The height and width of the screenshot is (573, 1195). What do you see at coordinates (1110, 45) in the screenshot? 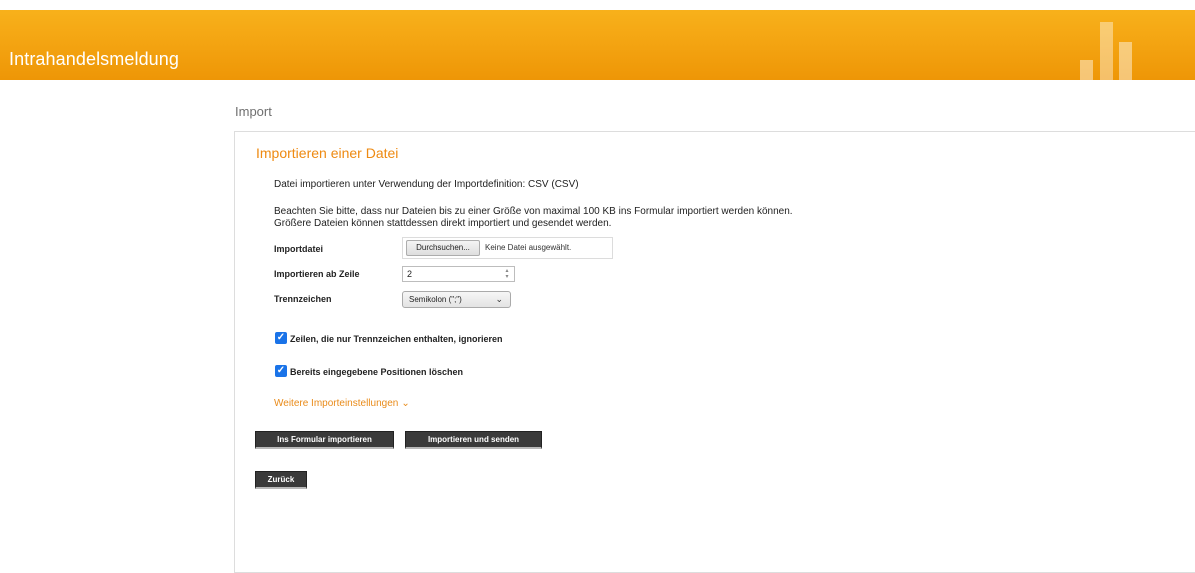
I see `bar-chart-logo-icon` at bounding box center [1110, 45].